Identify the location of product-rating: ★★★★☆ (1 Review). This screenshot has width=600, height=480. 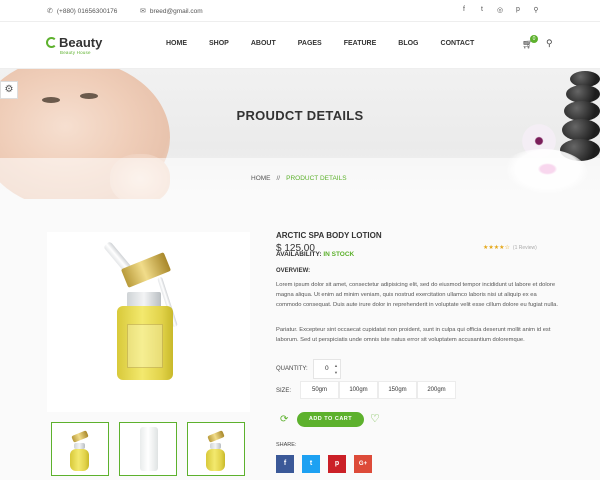
(510, 247).